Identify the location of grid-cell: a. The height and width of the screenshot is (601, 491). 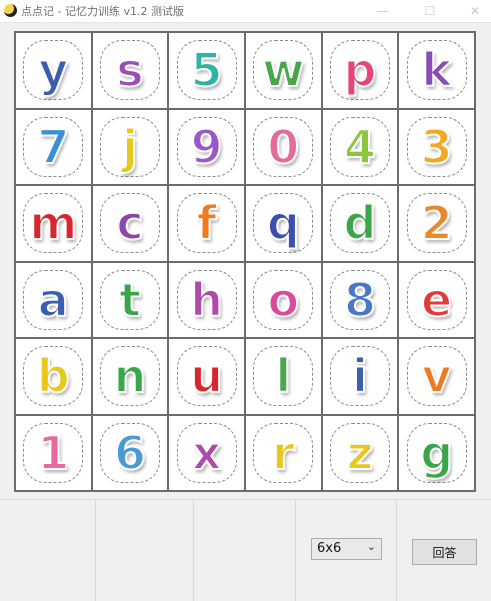
(53, 299).